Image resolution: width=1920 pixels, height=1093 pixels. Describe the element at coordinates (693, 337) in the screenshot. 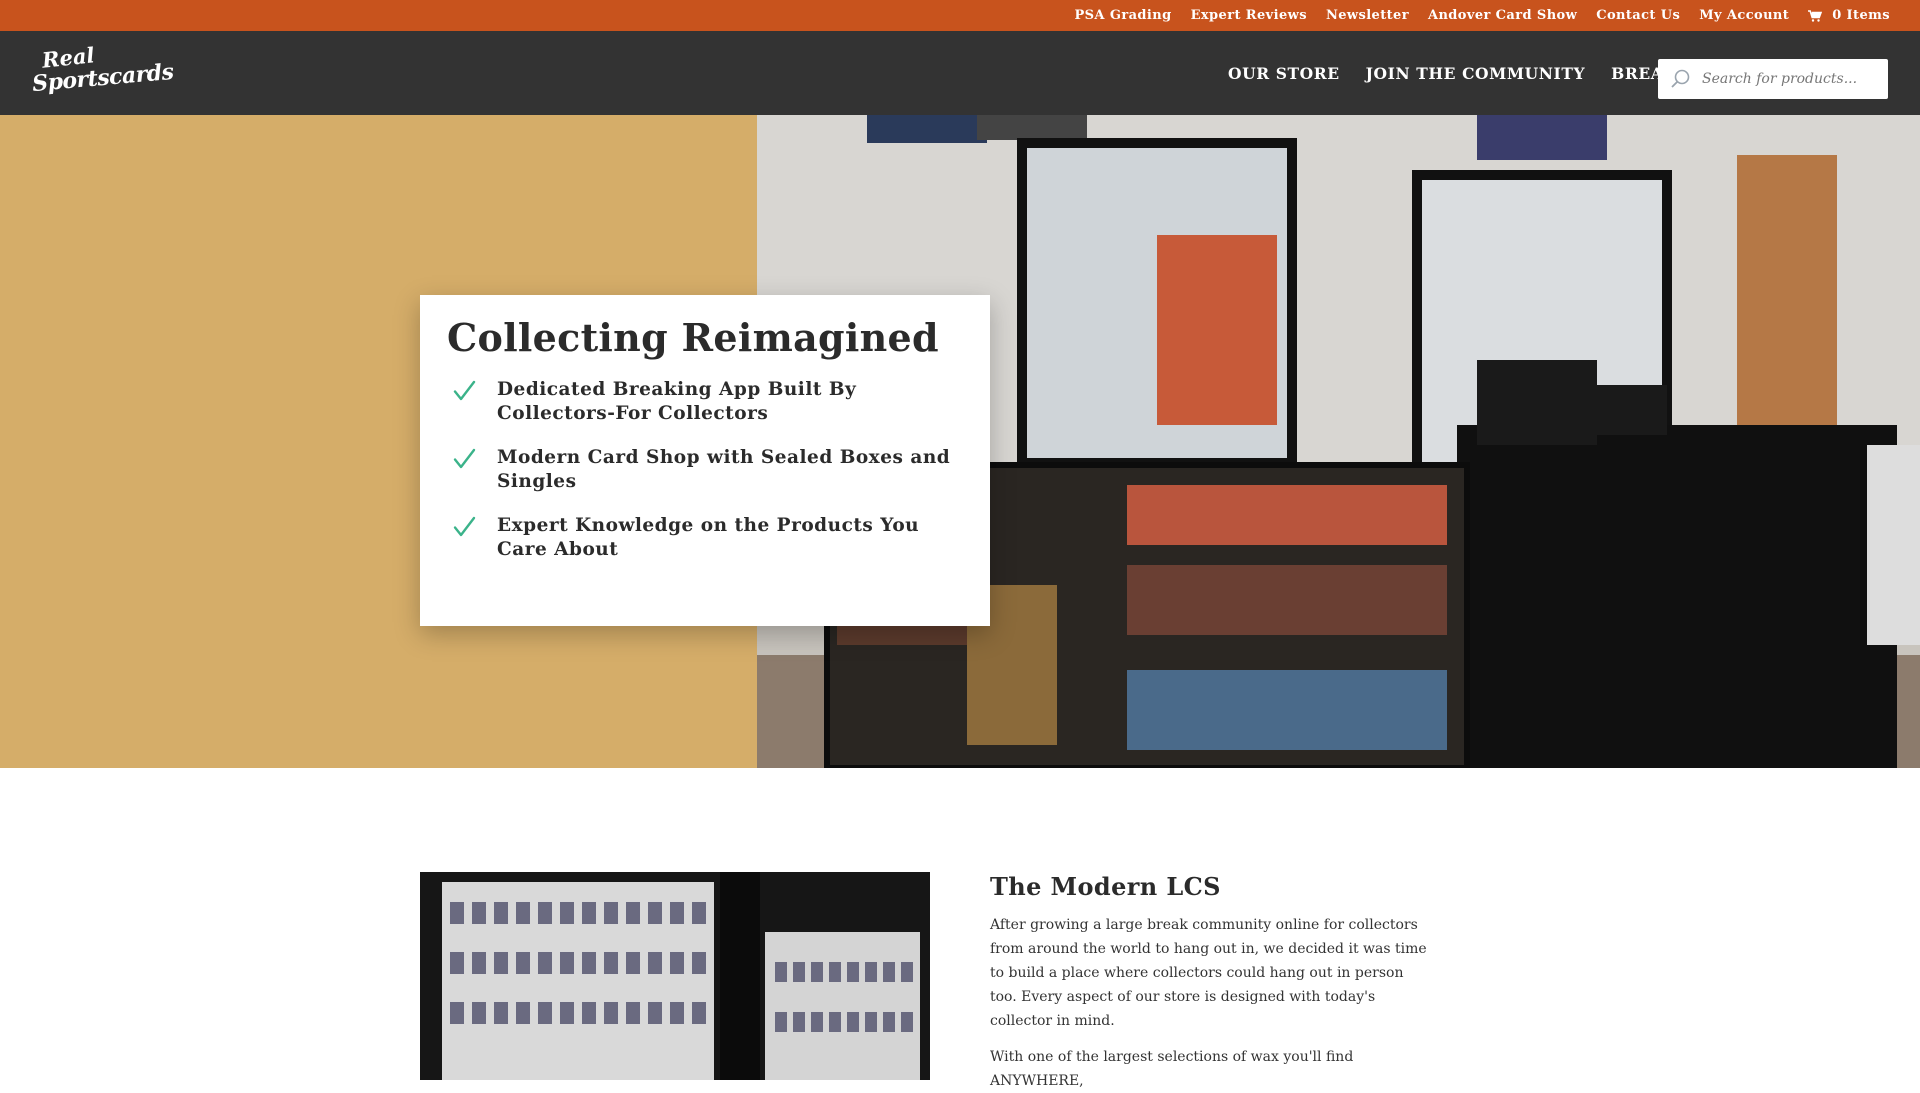

I see `hero-title: Collecting Reimagined` at that location.